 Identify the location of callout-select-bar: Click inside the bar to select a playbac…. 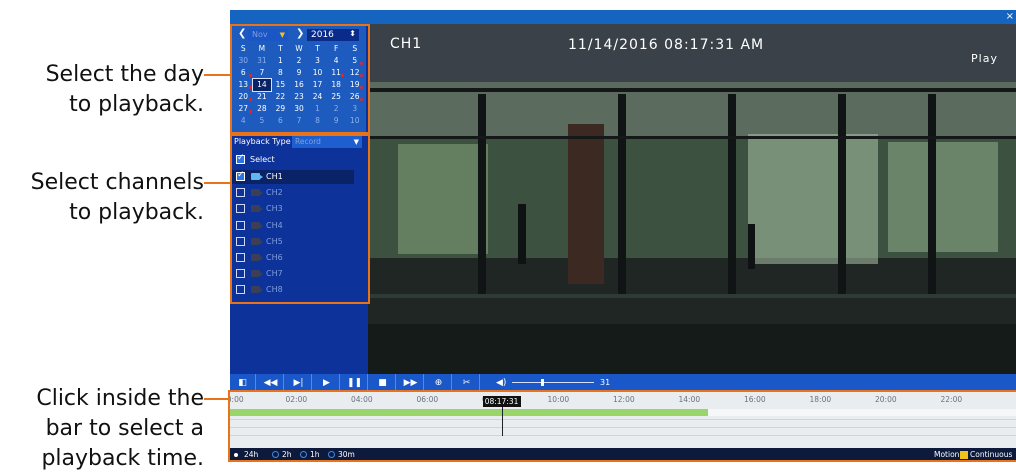
(120, 429).